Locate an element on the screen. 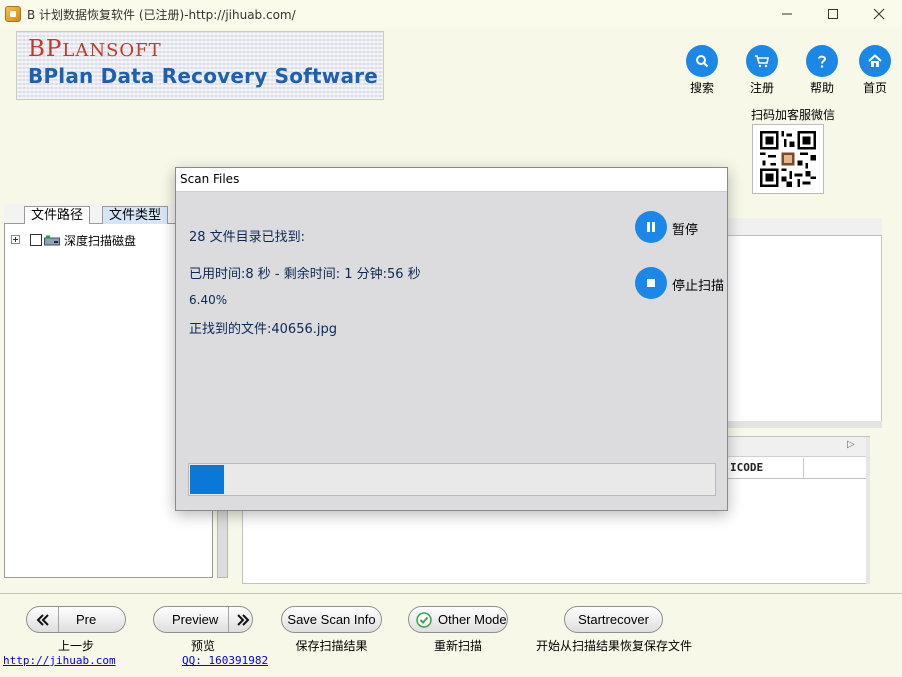 This screenshot has width=902, height=677. directories-found-text: 28 文件目录已找到: is located at coordinates (247, 237).